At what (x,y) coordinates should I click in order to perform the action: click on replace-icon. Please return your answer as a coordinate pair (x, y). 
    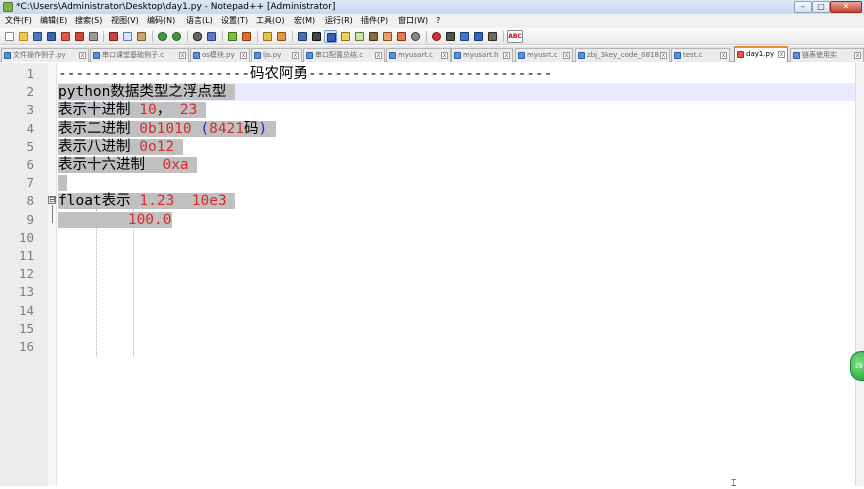
    Looking at the image, I should click on (211, 36).